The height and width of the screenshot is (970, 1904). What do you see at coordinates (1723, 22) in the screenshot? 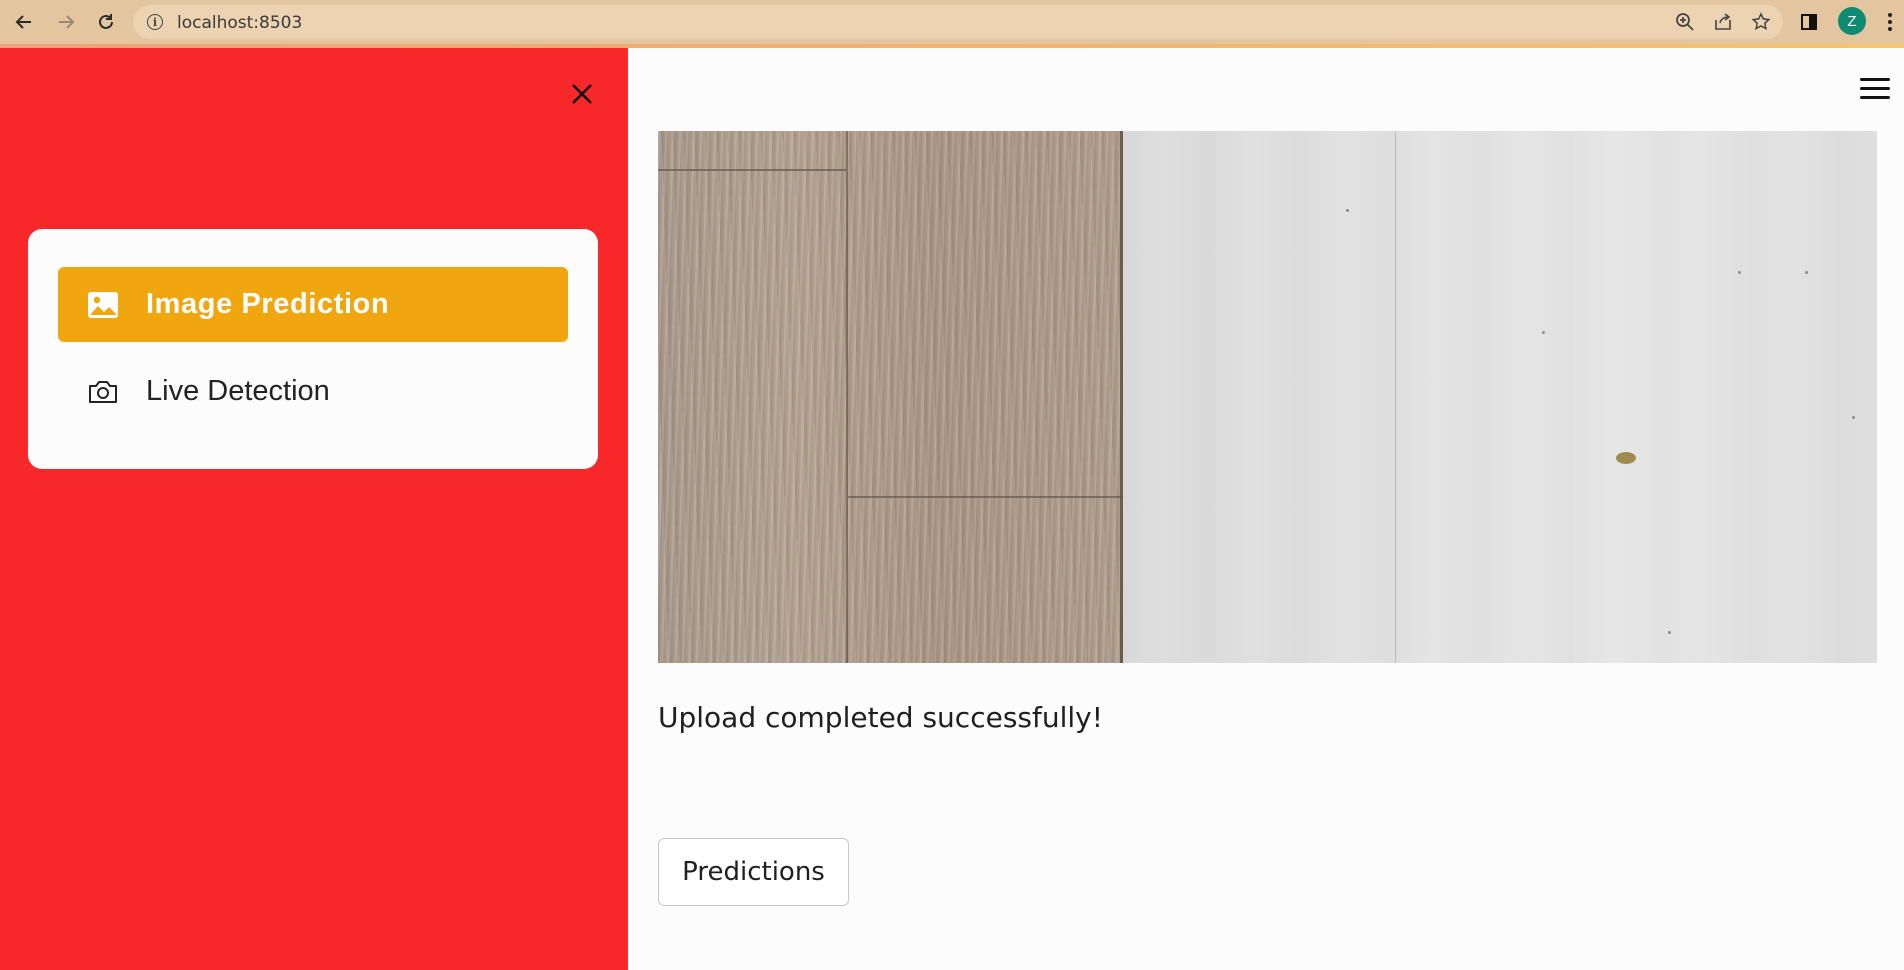
I see `share-icon` at bounding box center [1723, 22].